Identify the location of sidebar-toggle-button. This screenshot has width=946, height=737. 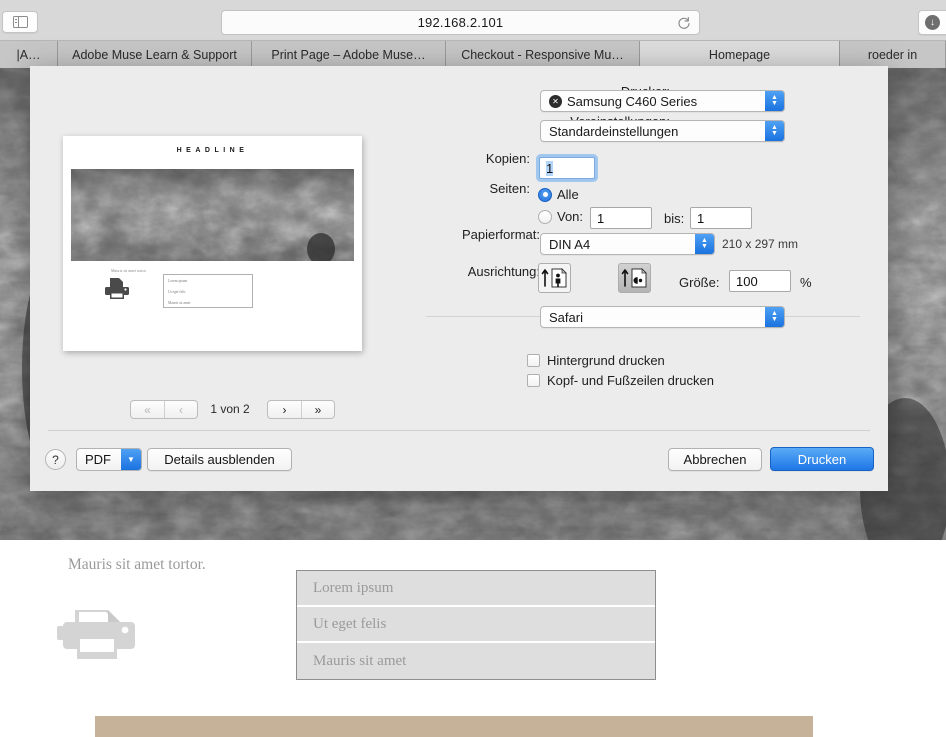
(20, 22).